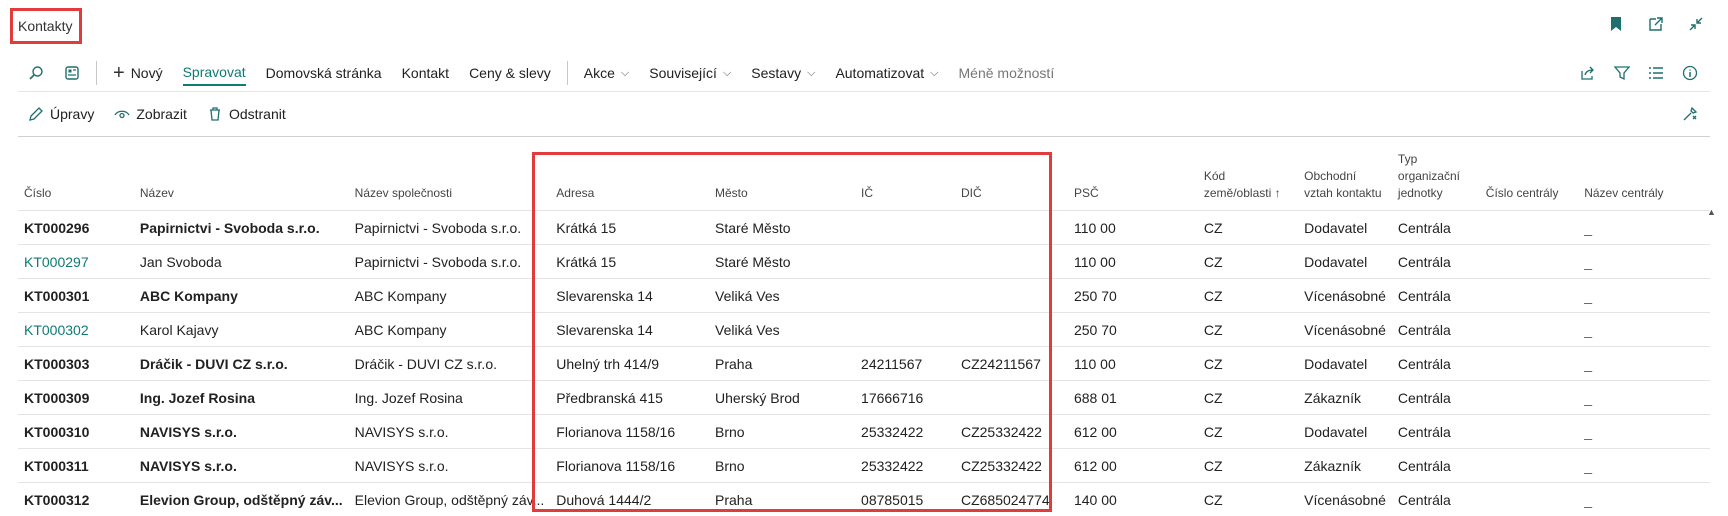 The height and width of the screenshot is (516, 1728). What do you see at coordinates (905, 175) in the screenshot?
I see `column-header-ic: IČ` at bounding box center [905, 175].